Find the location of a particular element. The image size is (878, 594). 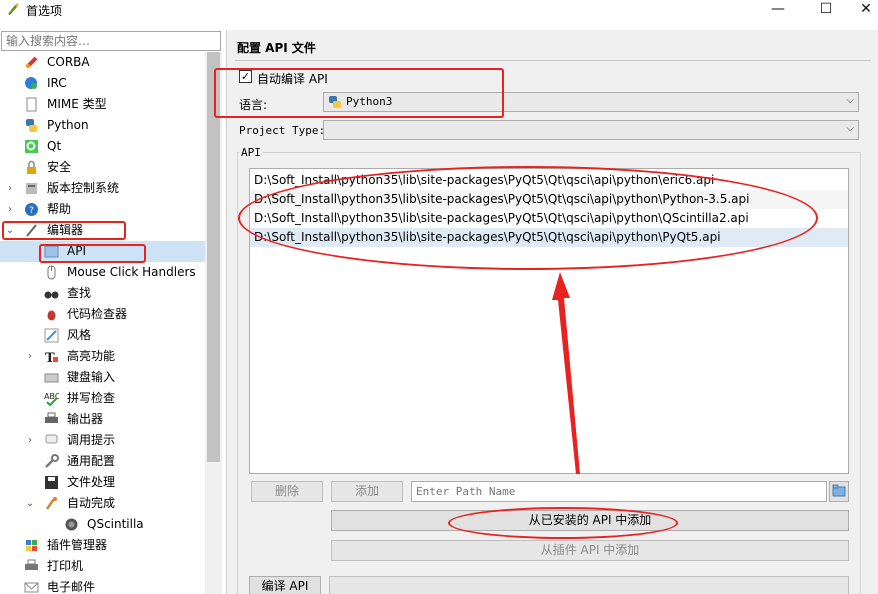

annotation-arrow is located at coordinates (566, 373).